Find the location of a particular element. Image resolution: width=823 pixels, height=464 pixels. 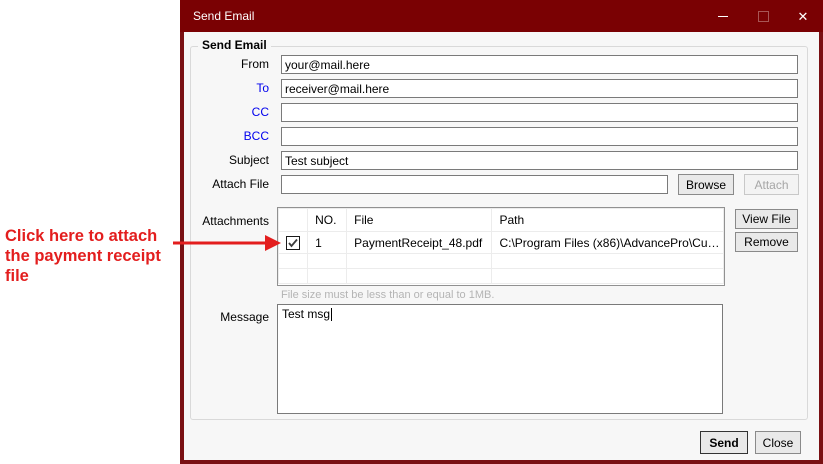

to-input is located at coordinates (539, 88).